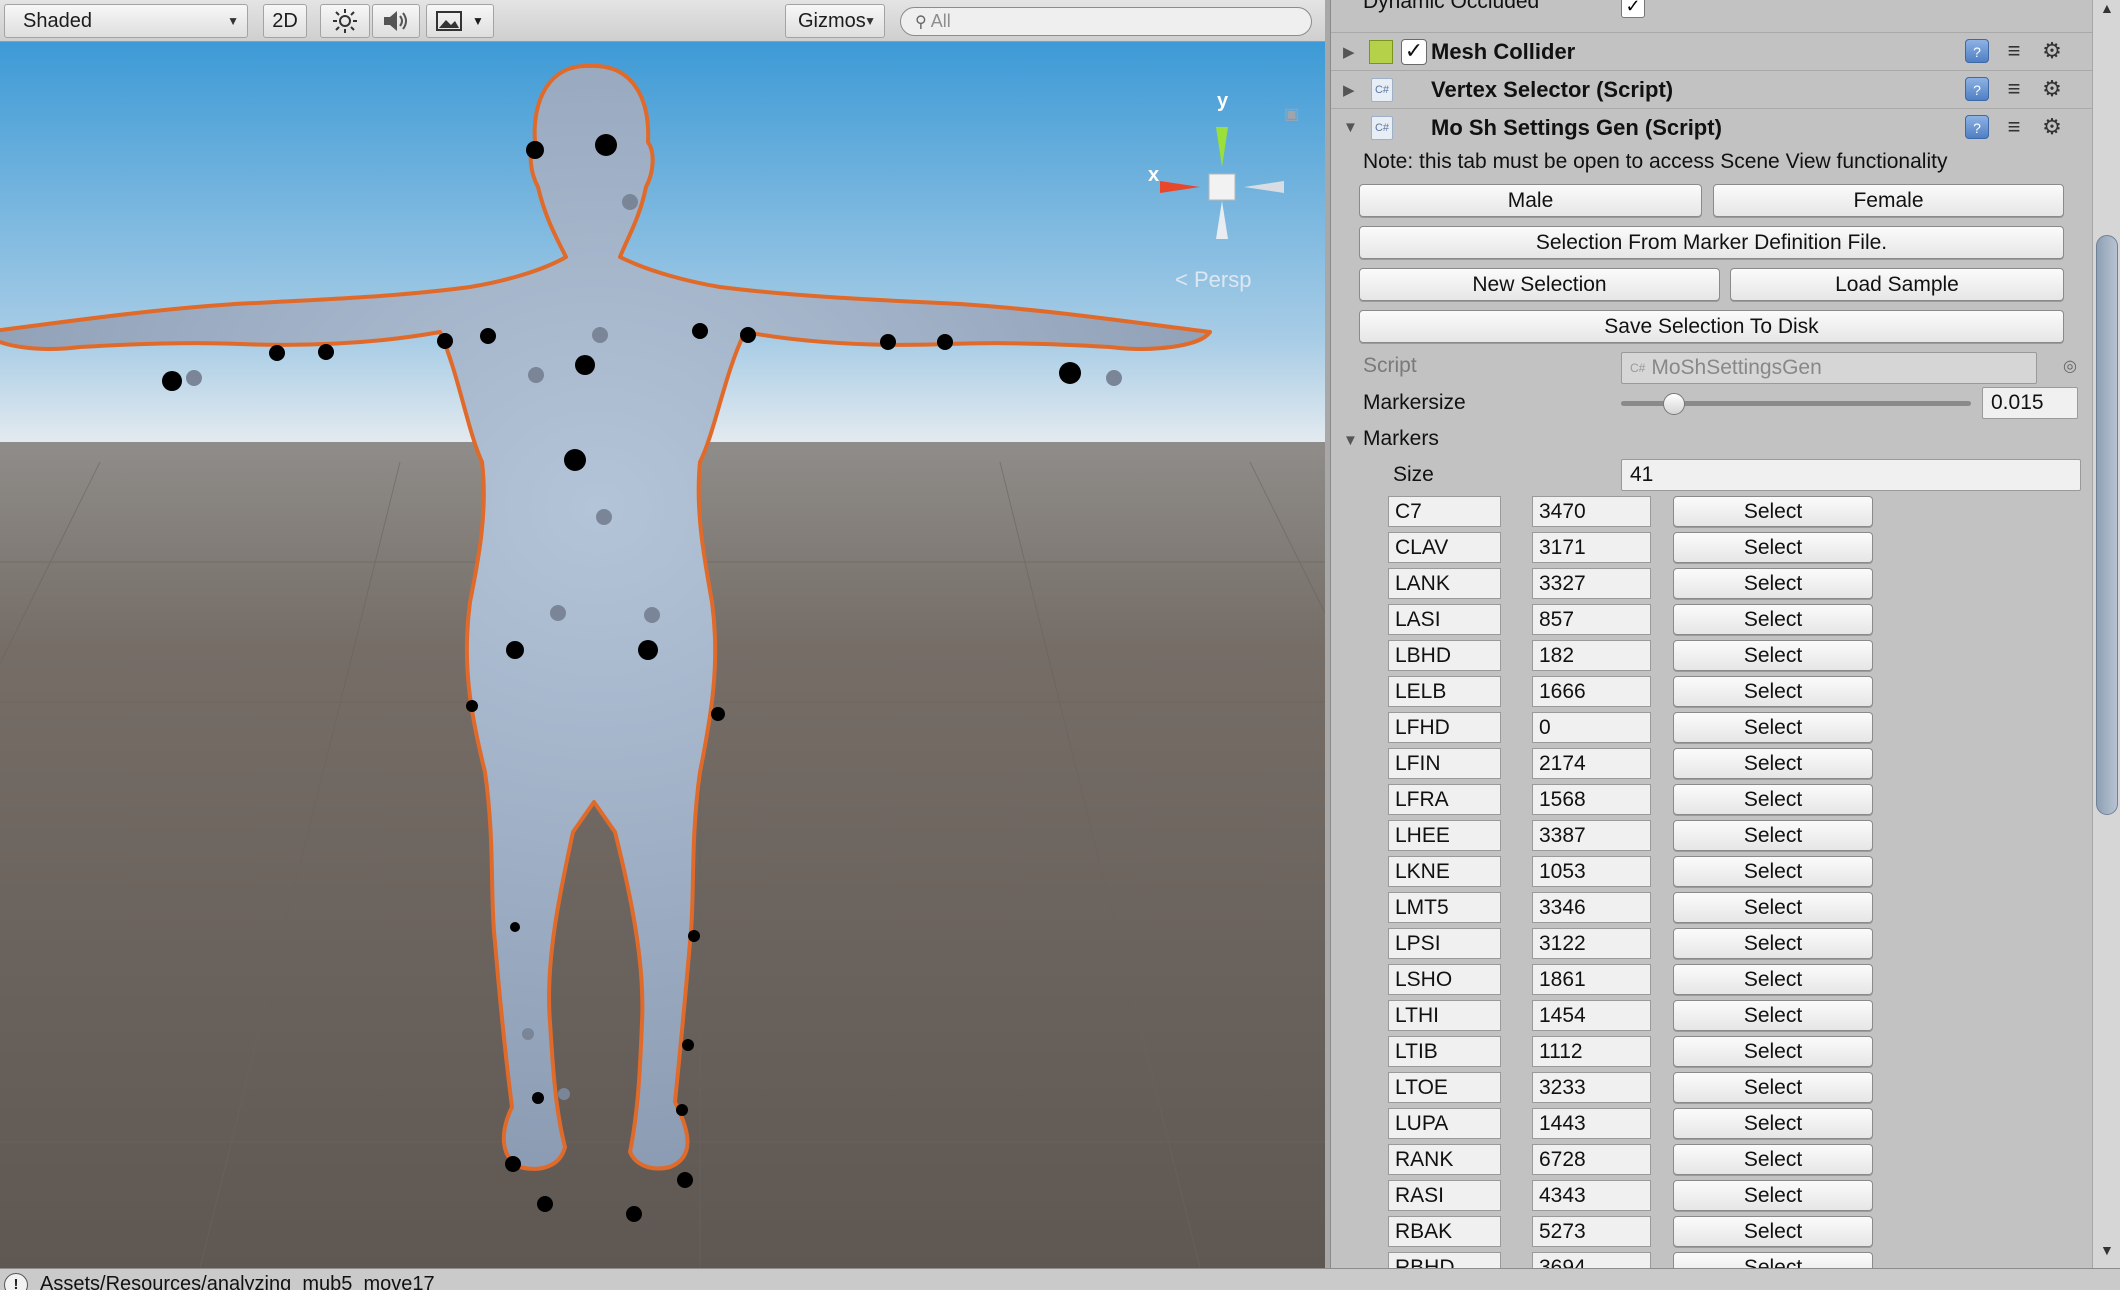 The height and width of the screenshot is (1290, 2120). Describe the element at coordinates (1444, 799) in the screenshot. I see `marker-name-field: LFRA` at that location.